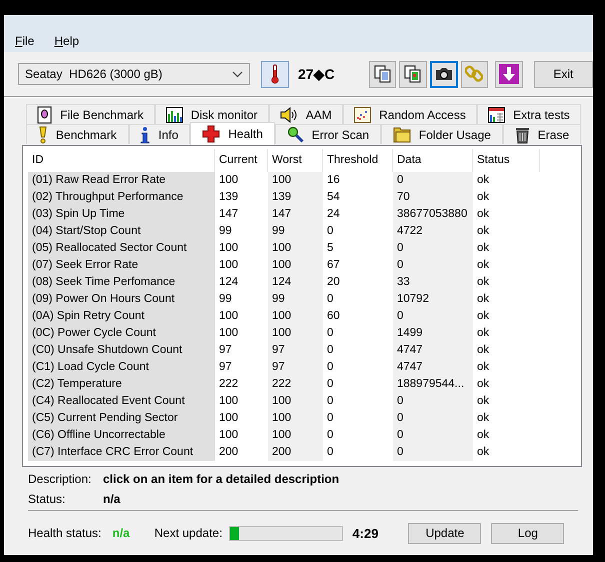 The height and width of the screenshot is (562, 605). What do you see at coordinates (229, 452) in the screenshot?
I see `table-cell-text: 200` at bounding box center [229, 452].